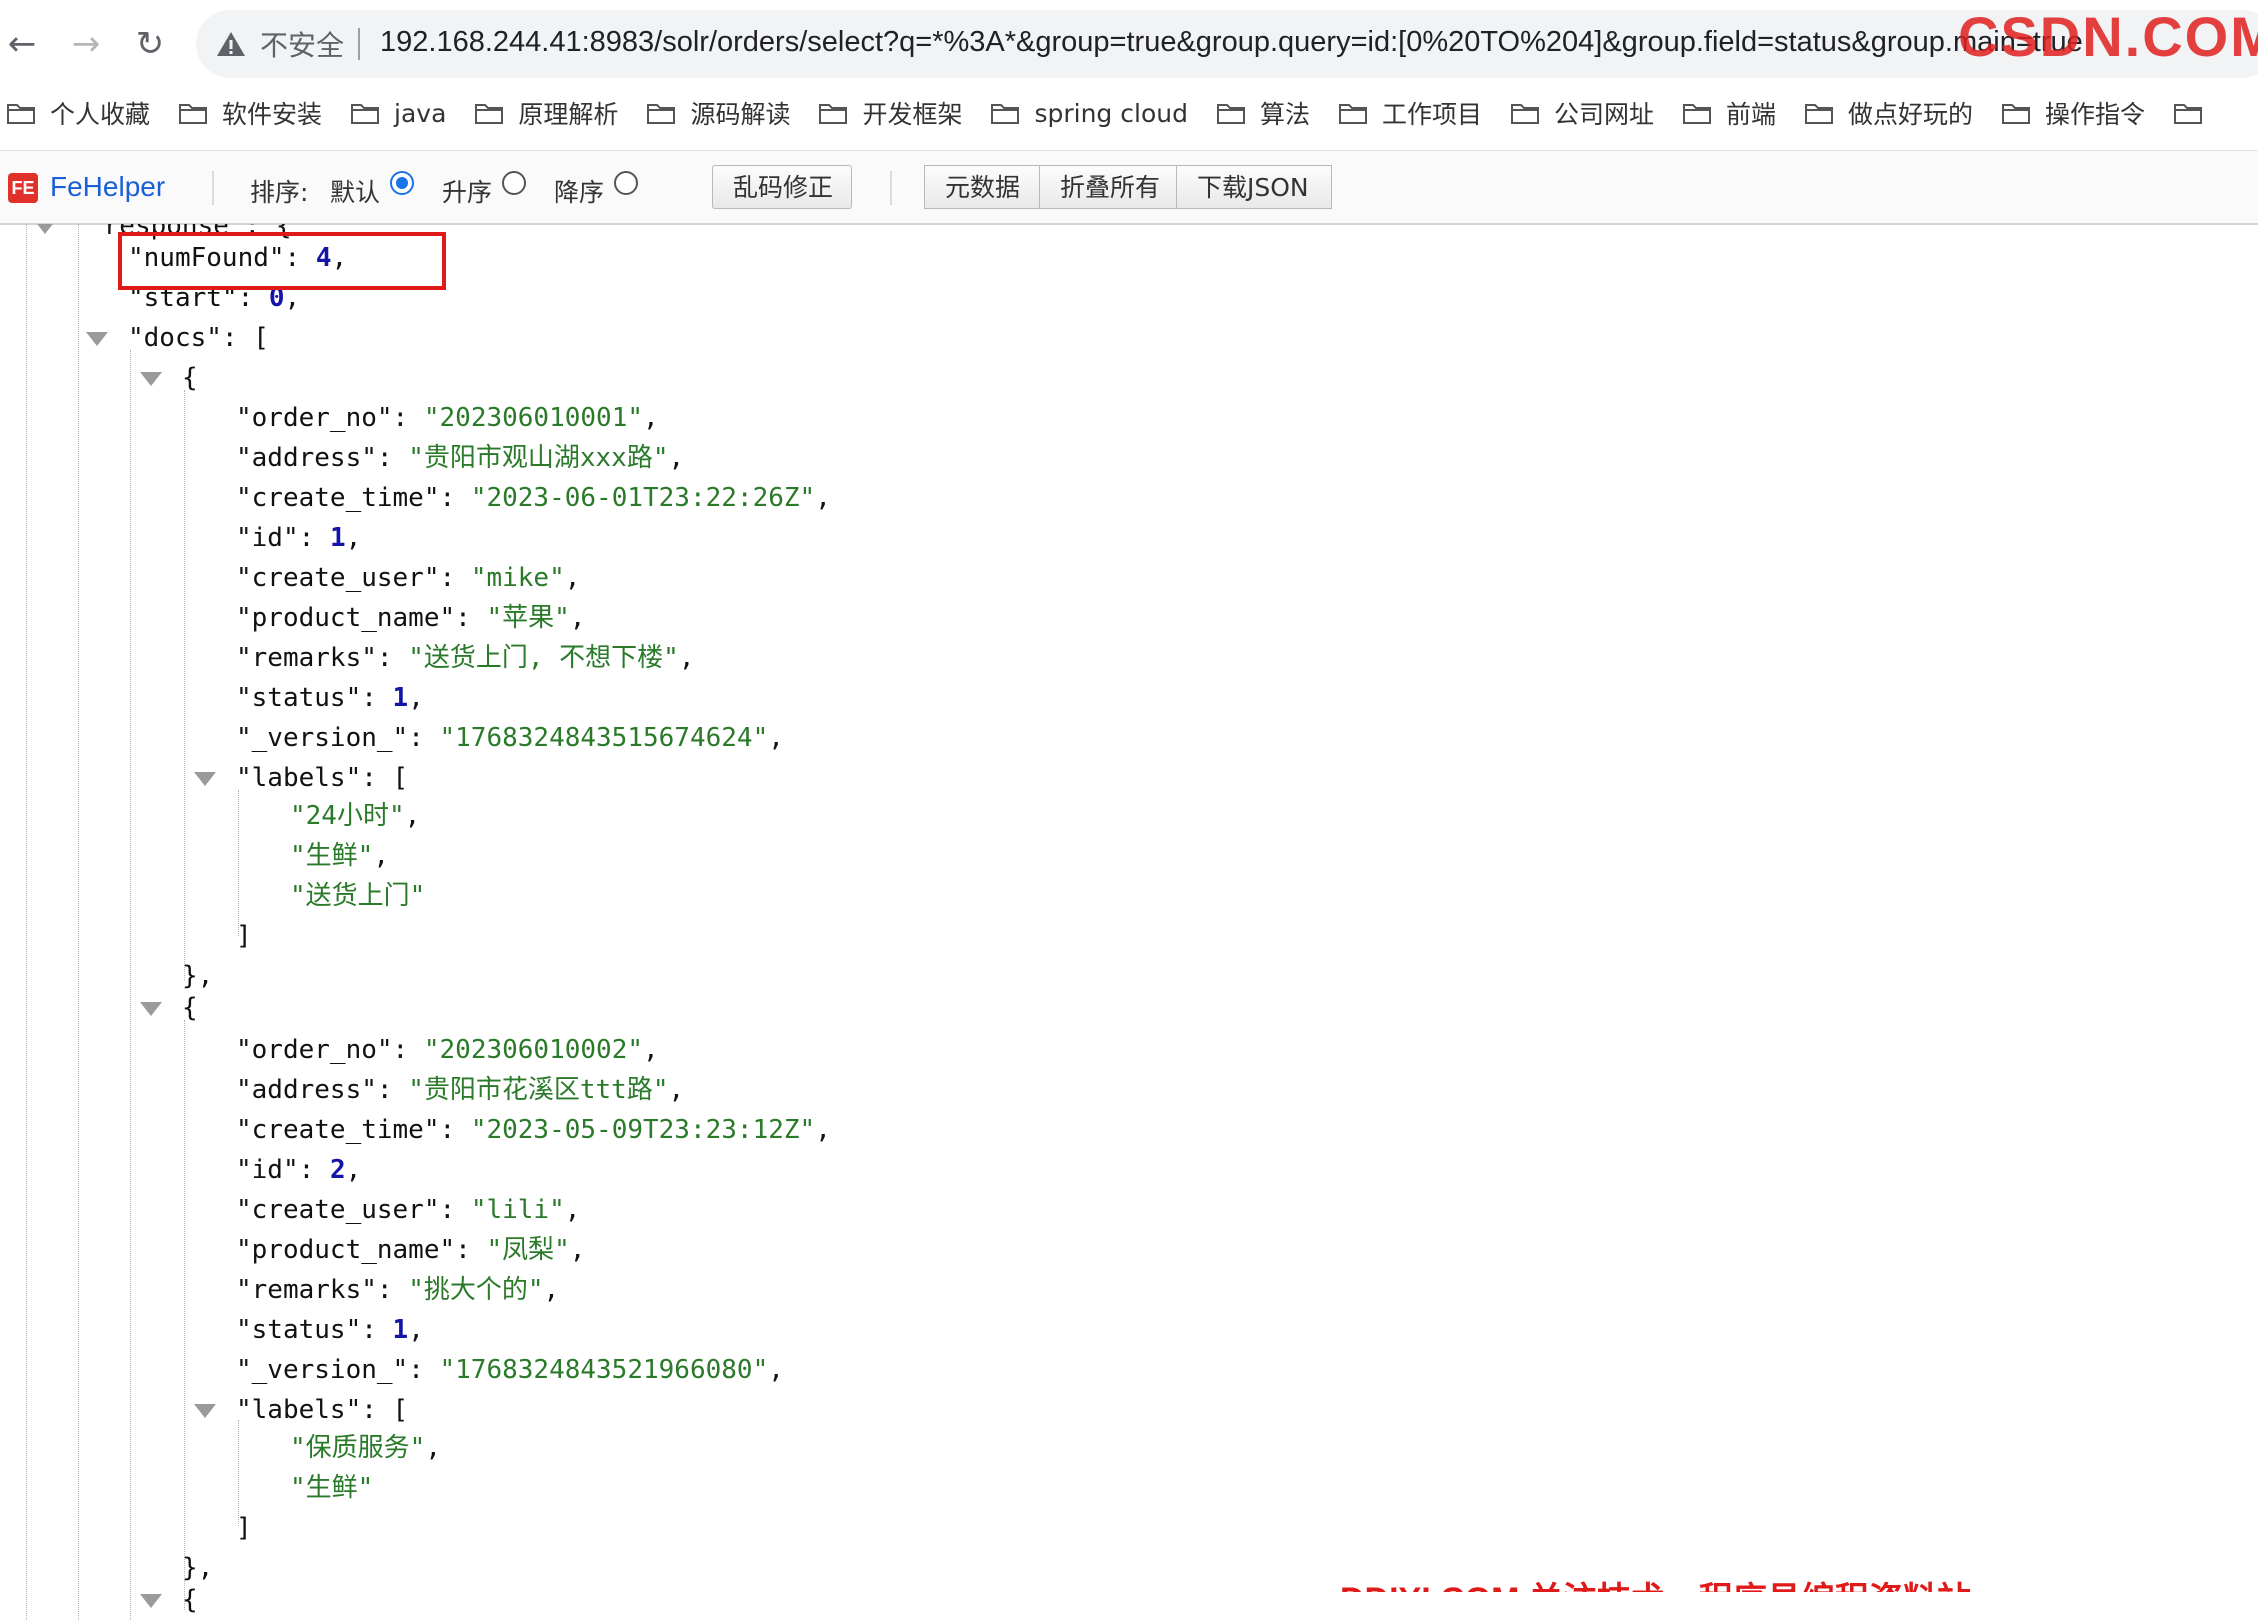 The height and width of the screenshot is (1620, 2258). I want to click on sort-desc-radio, so click(626, 183).